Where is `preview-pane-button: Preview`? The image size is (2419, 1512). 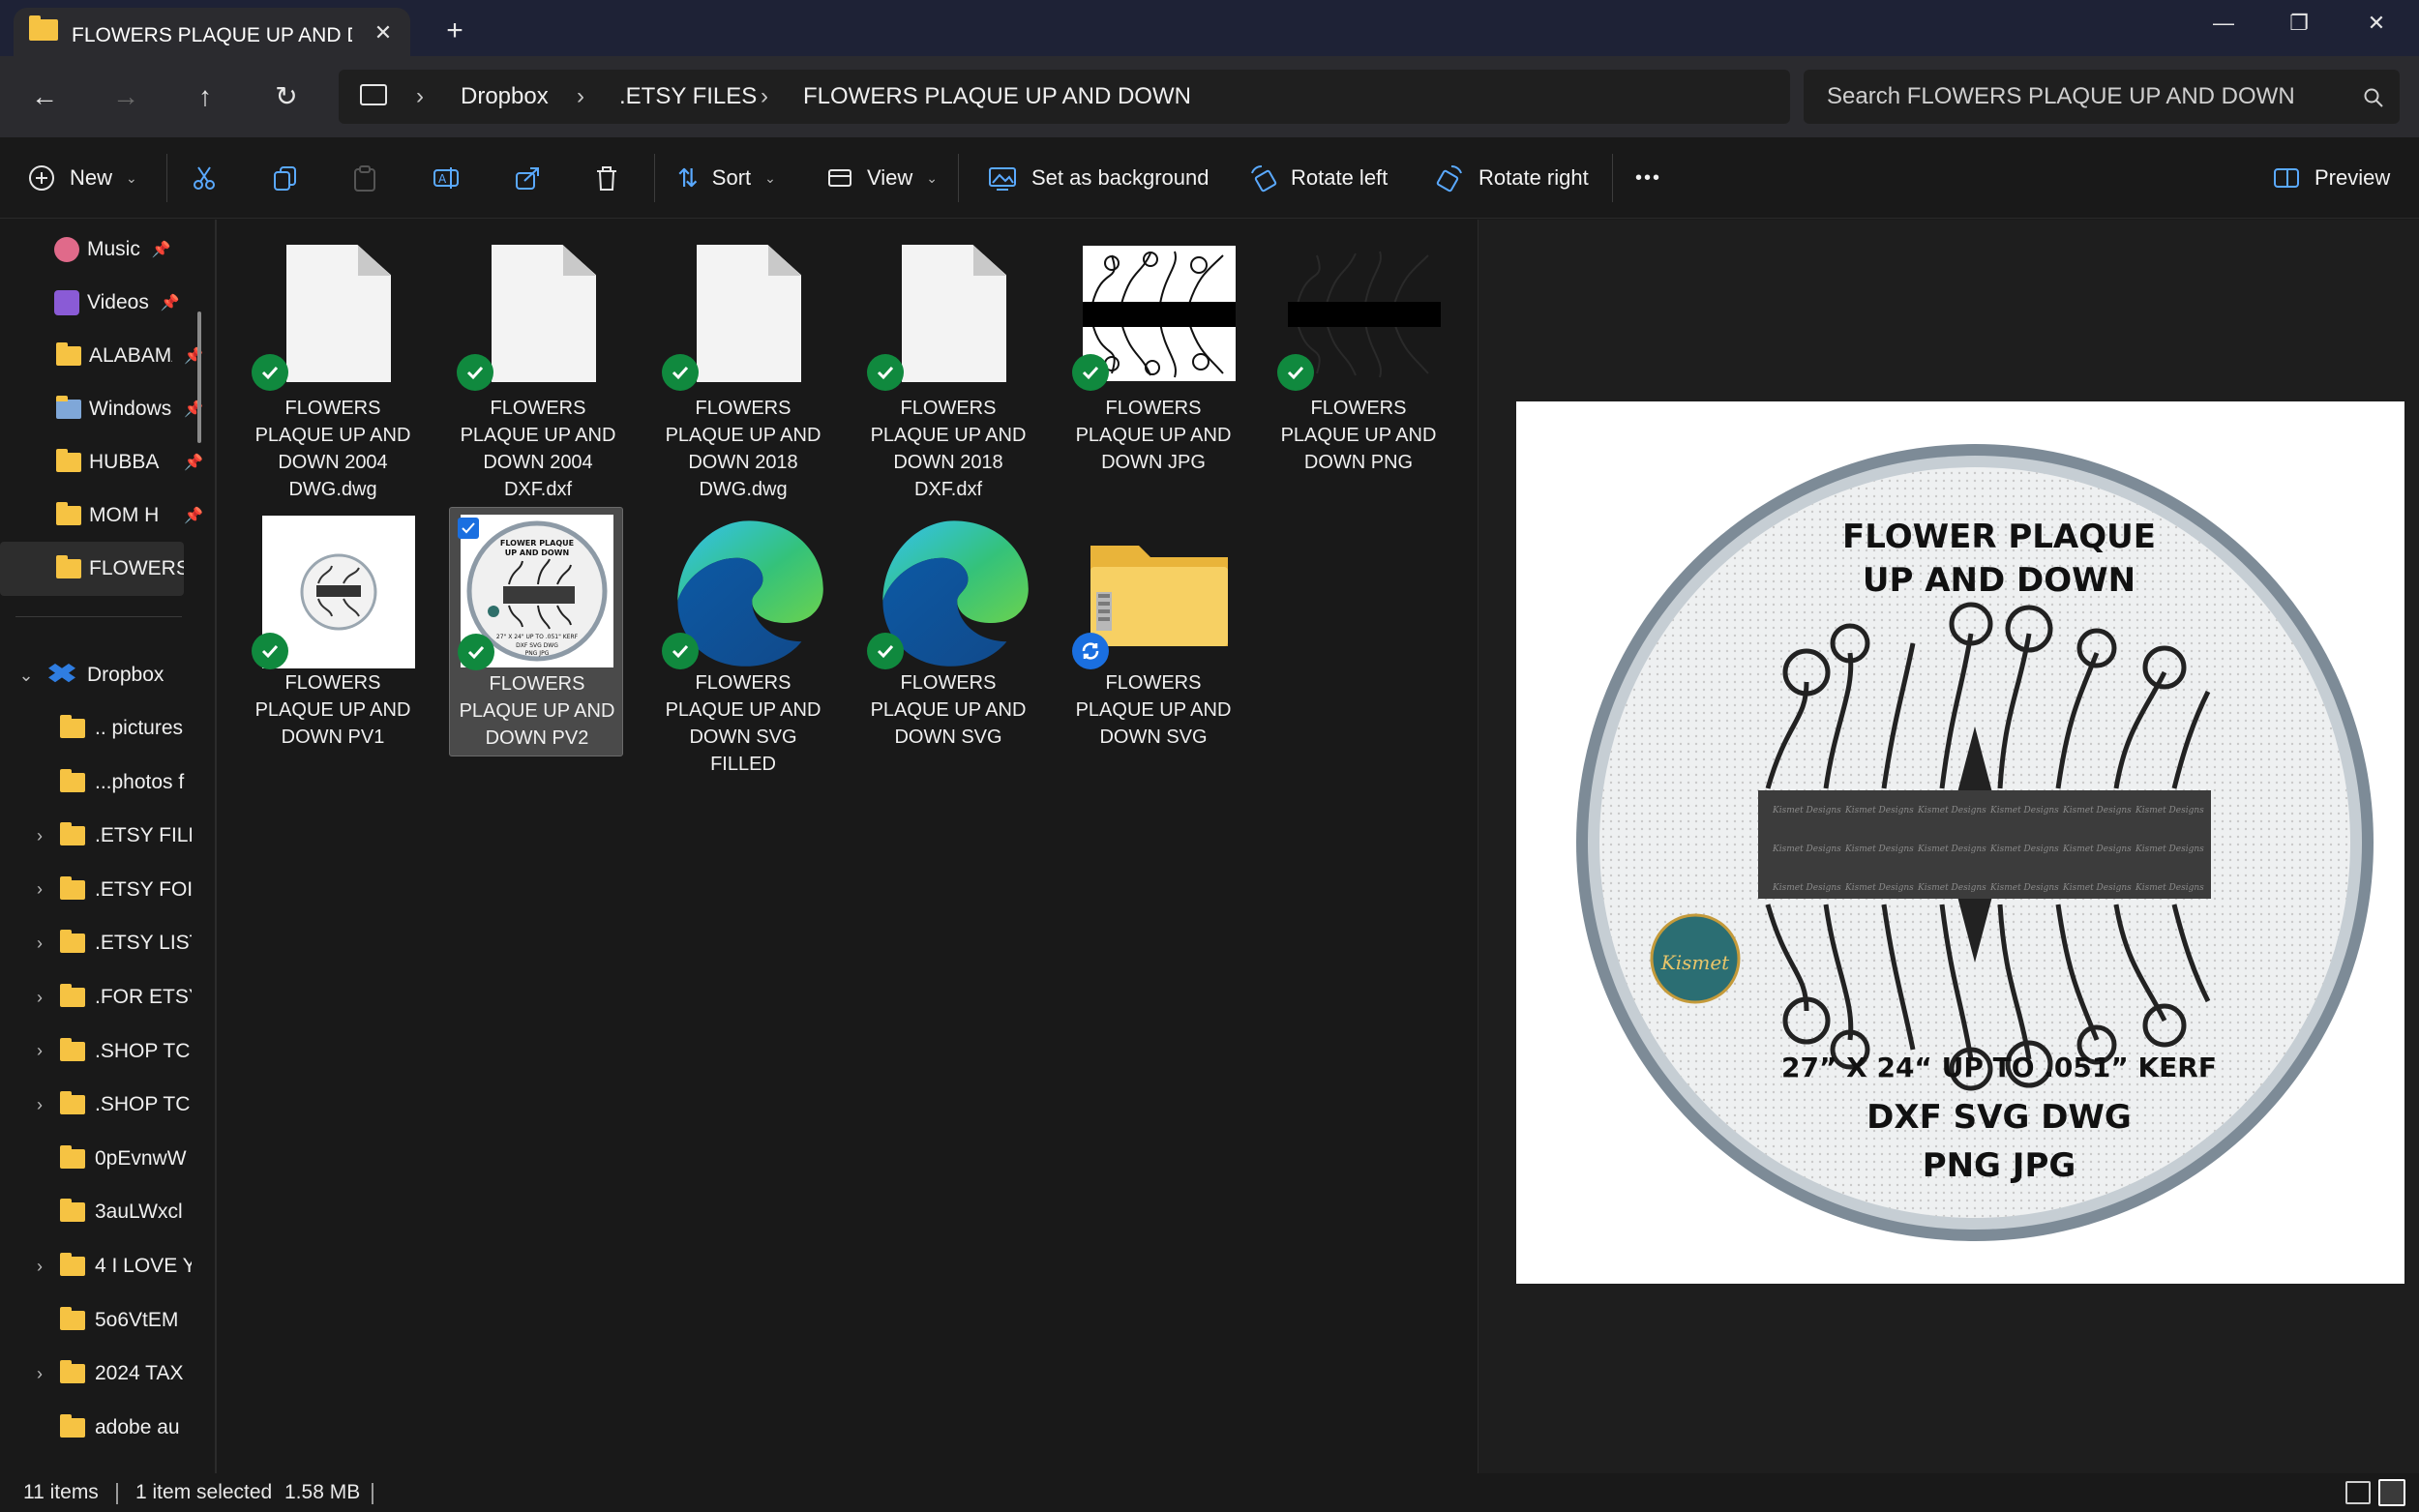
preview-pane-button: Preview is located at coordinates (2331, 178).